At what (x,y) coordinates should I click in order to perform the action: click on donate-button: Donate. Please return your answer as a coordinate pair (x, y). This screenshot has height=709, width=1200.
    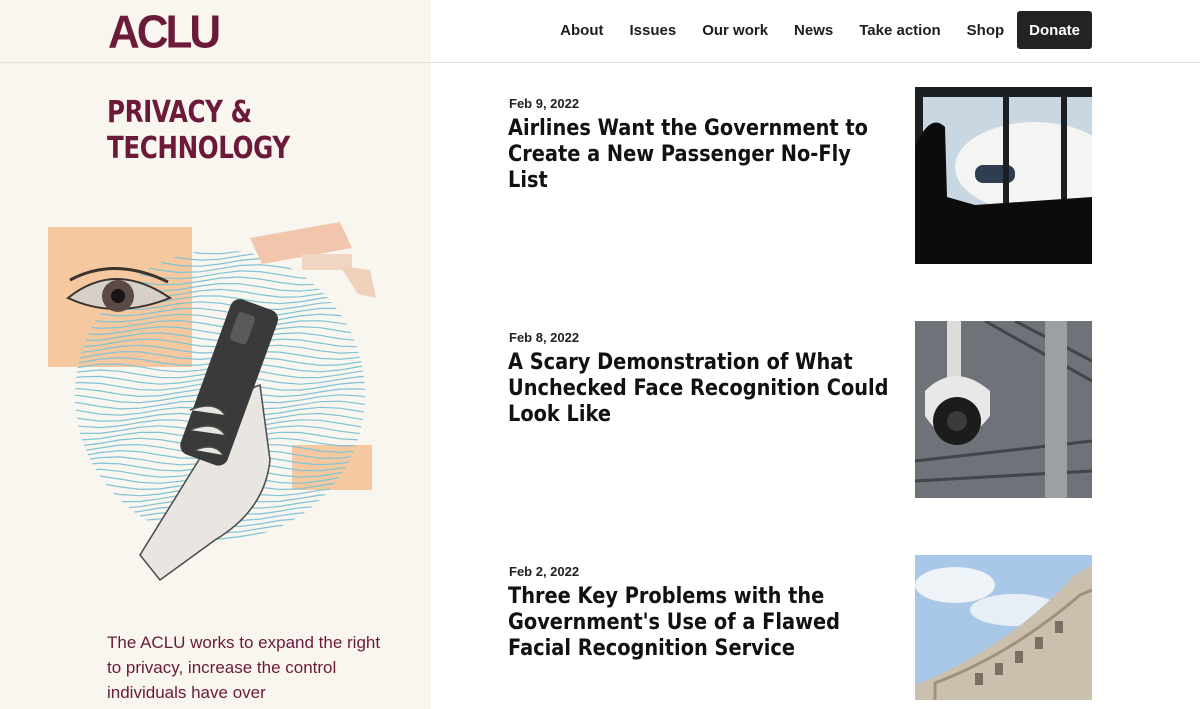
    Looking at the image, I should click on (1054, 30).